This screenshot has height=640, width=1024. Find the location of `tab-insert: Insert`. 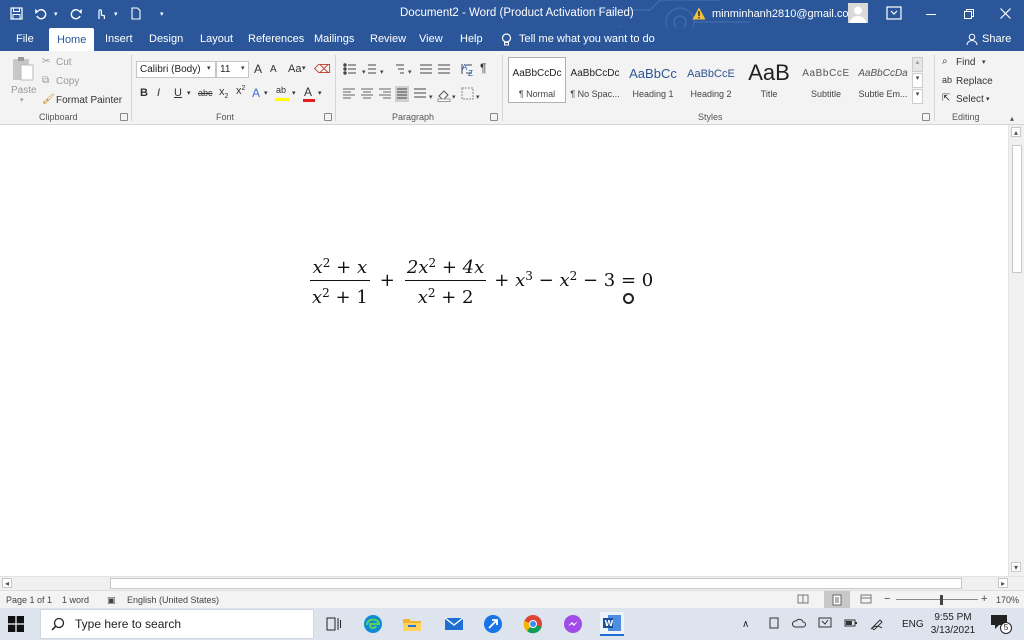

tab-insert: Insert is located at coordinates (119, 39).